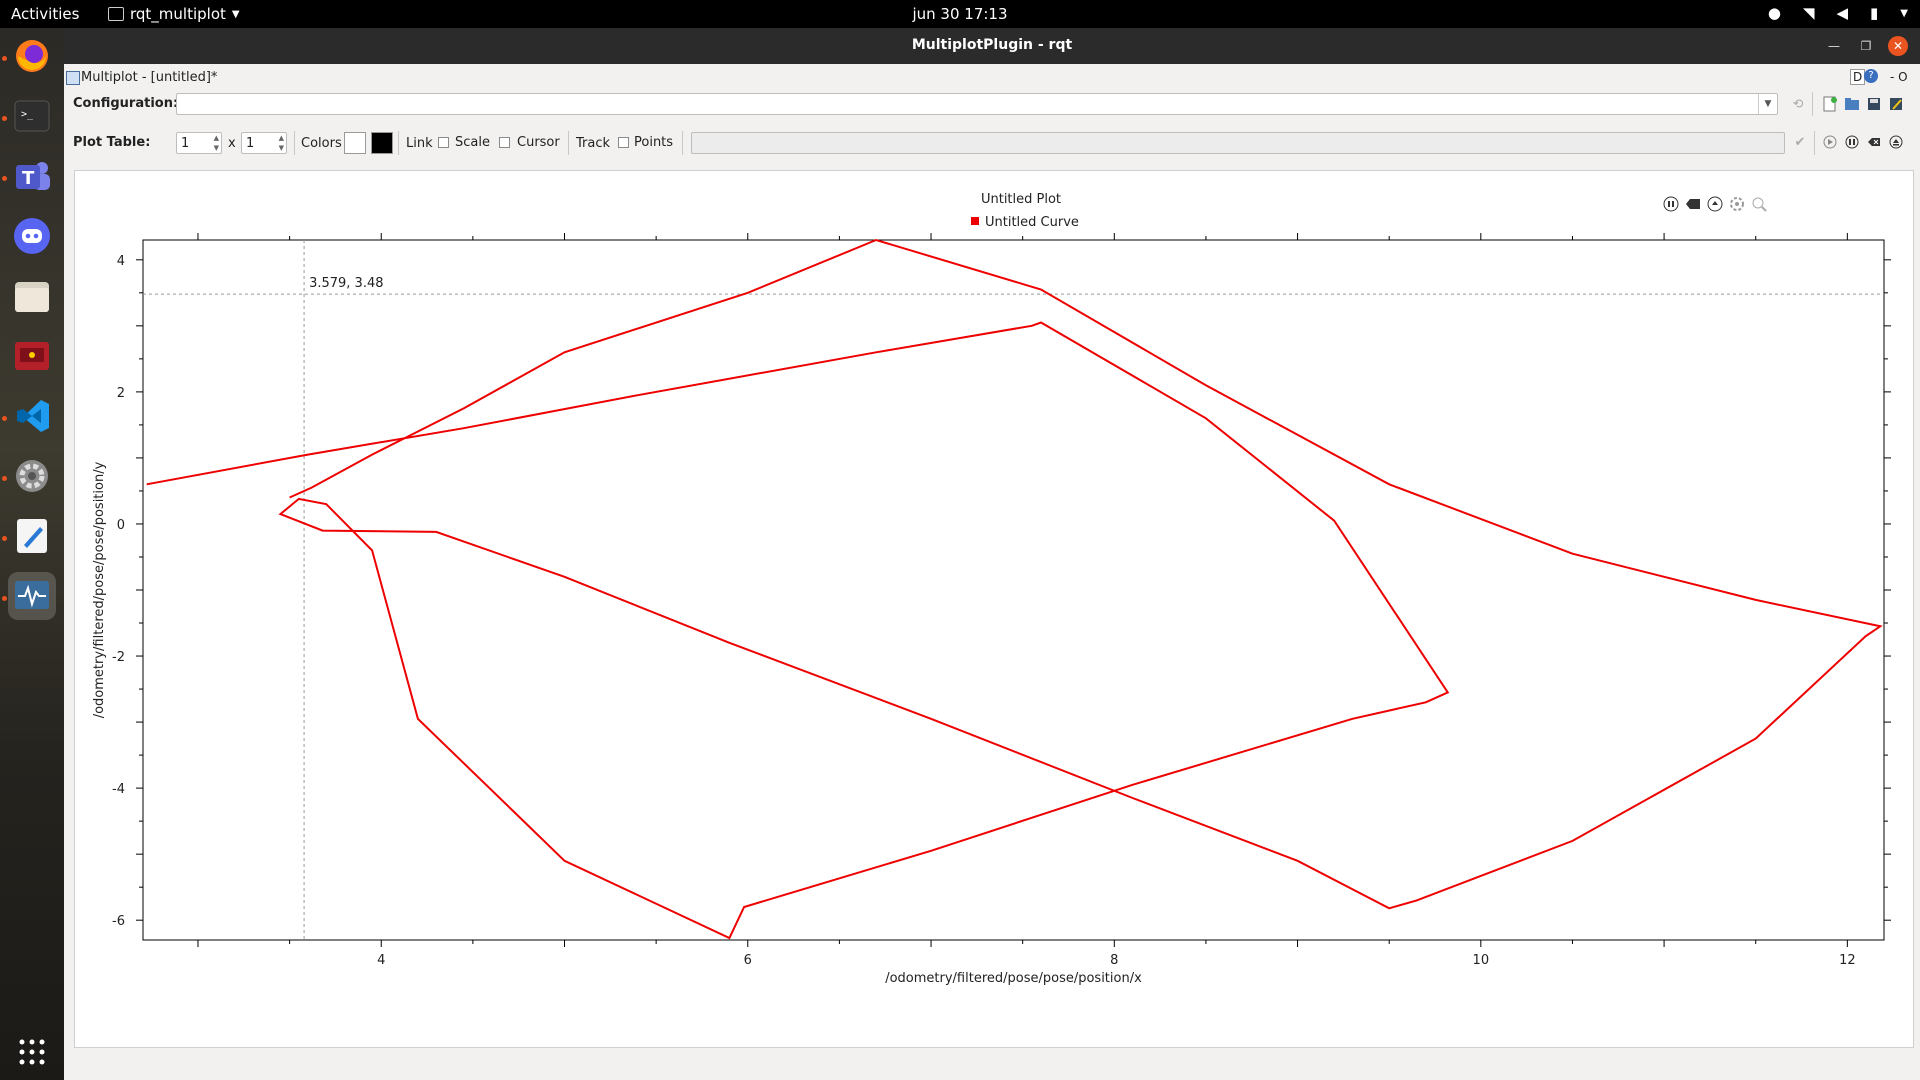  I want to click on play-icon, so click(1830, 142).